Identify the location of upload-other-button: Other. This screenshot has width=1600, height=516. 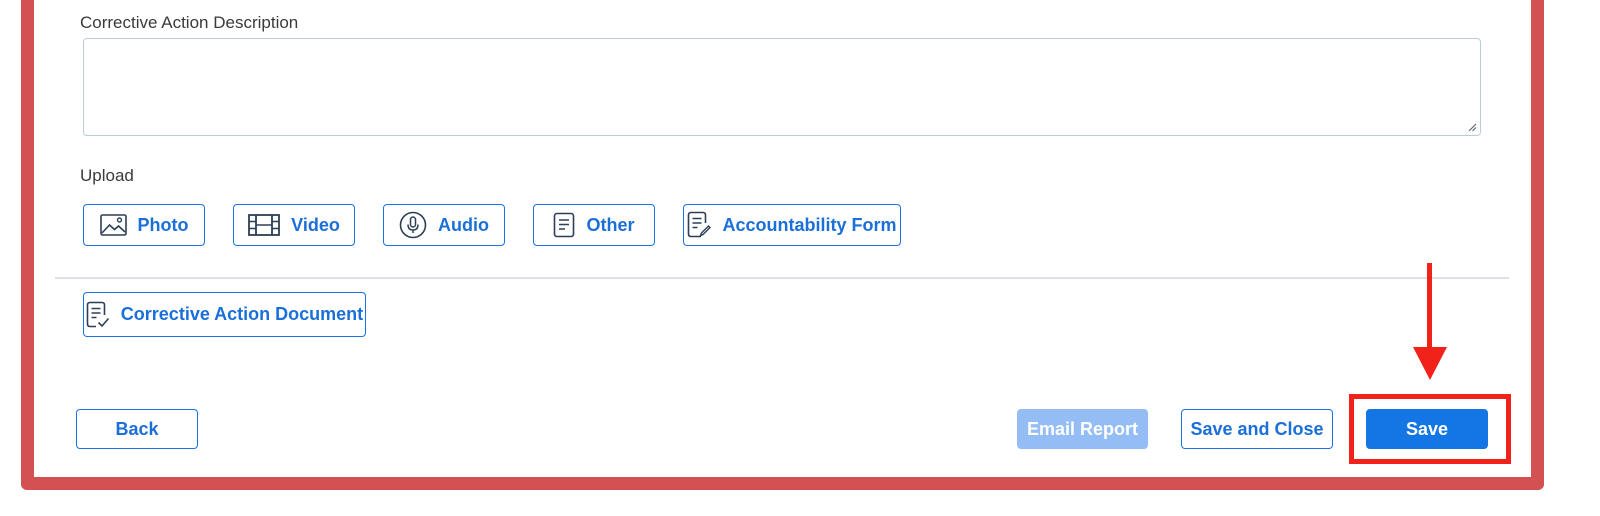
(594, 225).